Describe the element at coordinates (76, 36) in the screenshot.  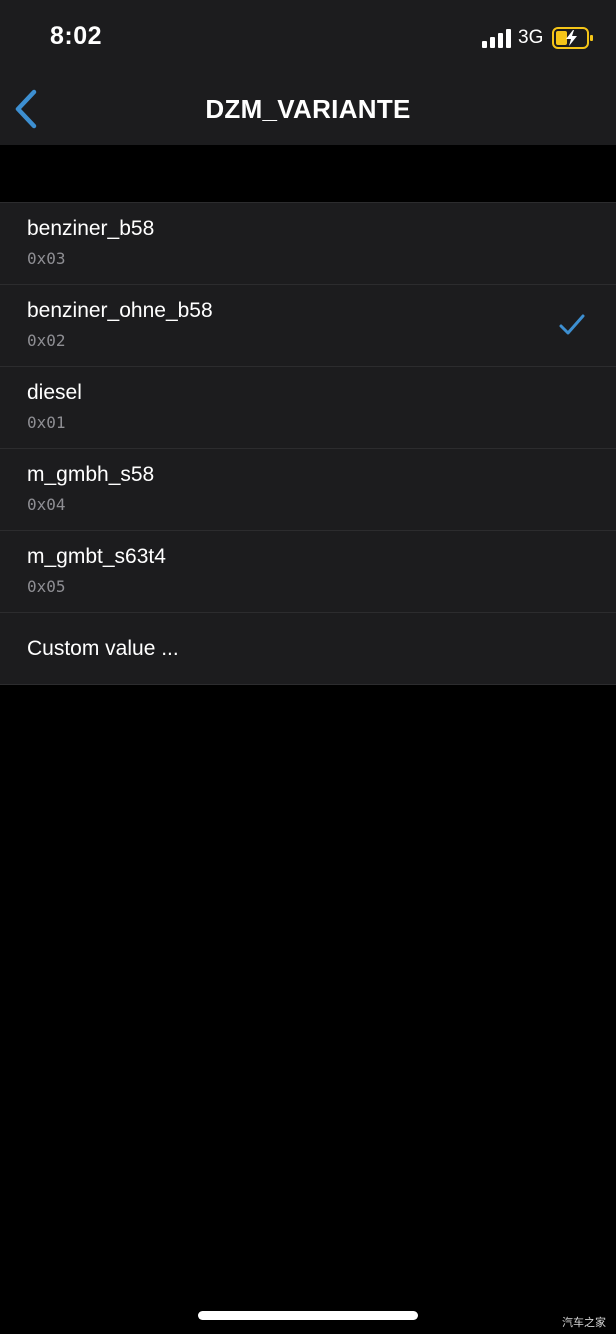
I see `status-time: 8:02` at that location.